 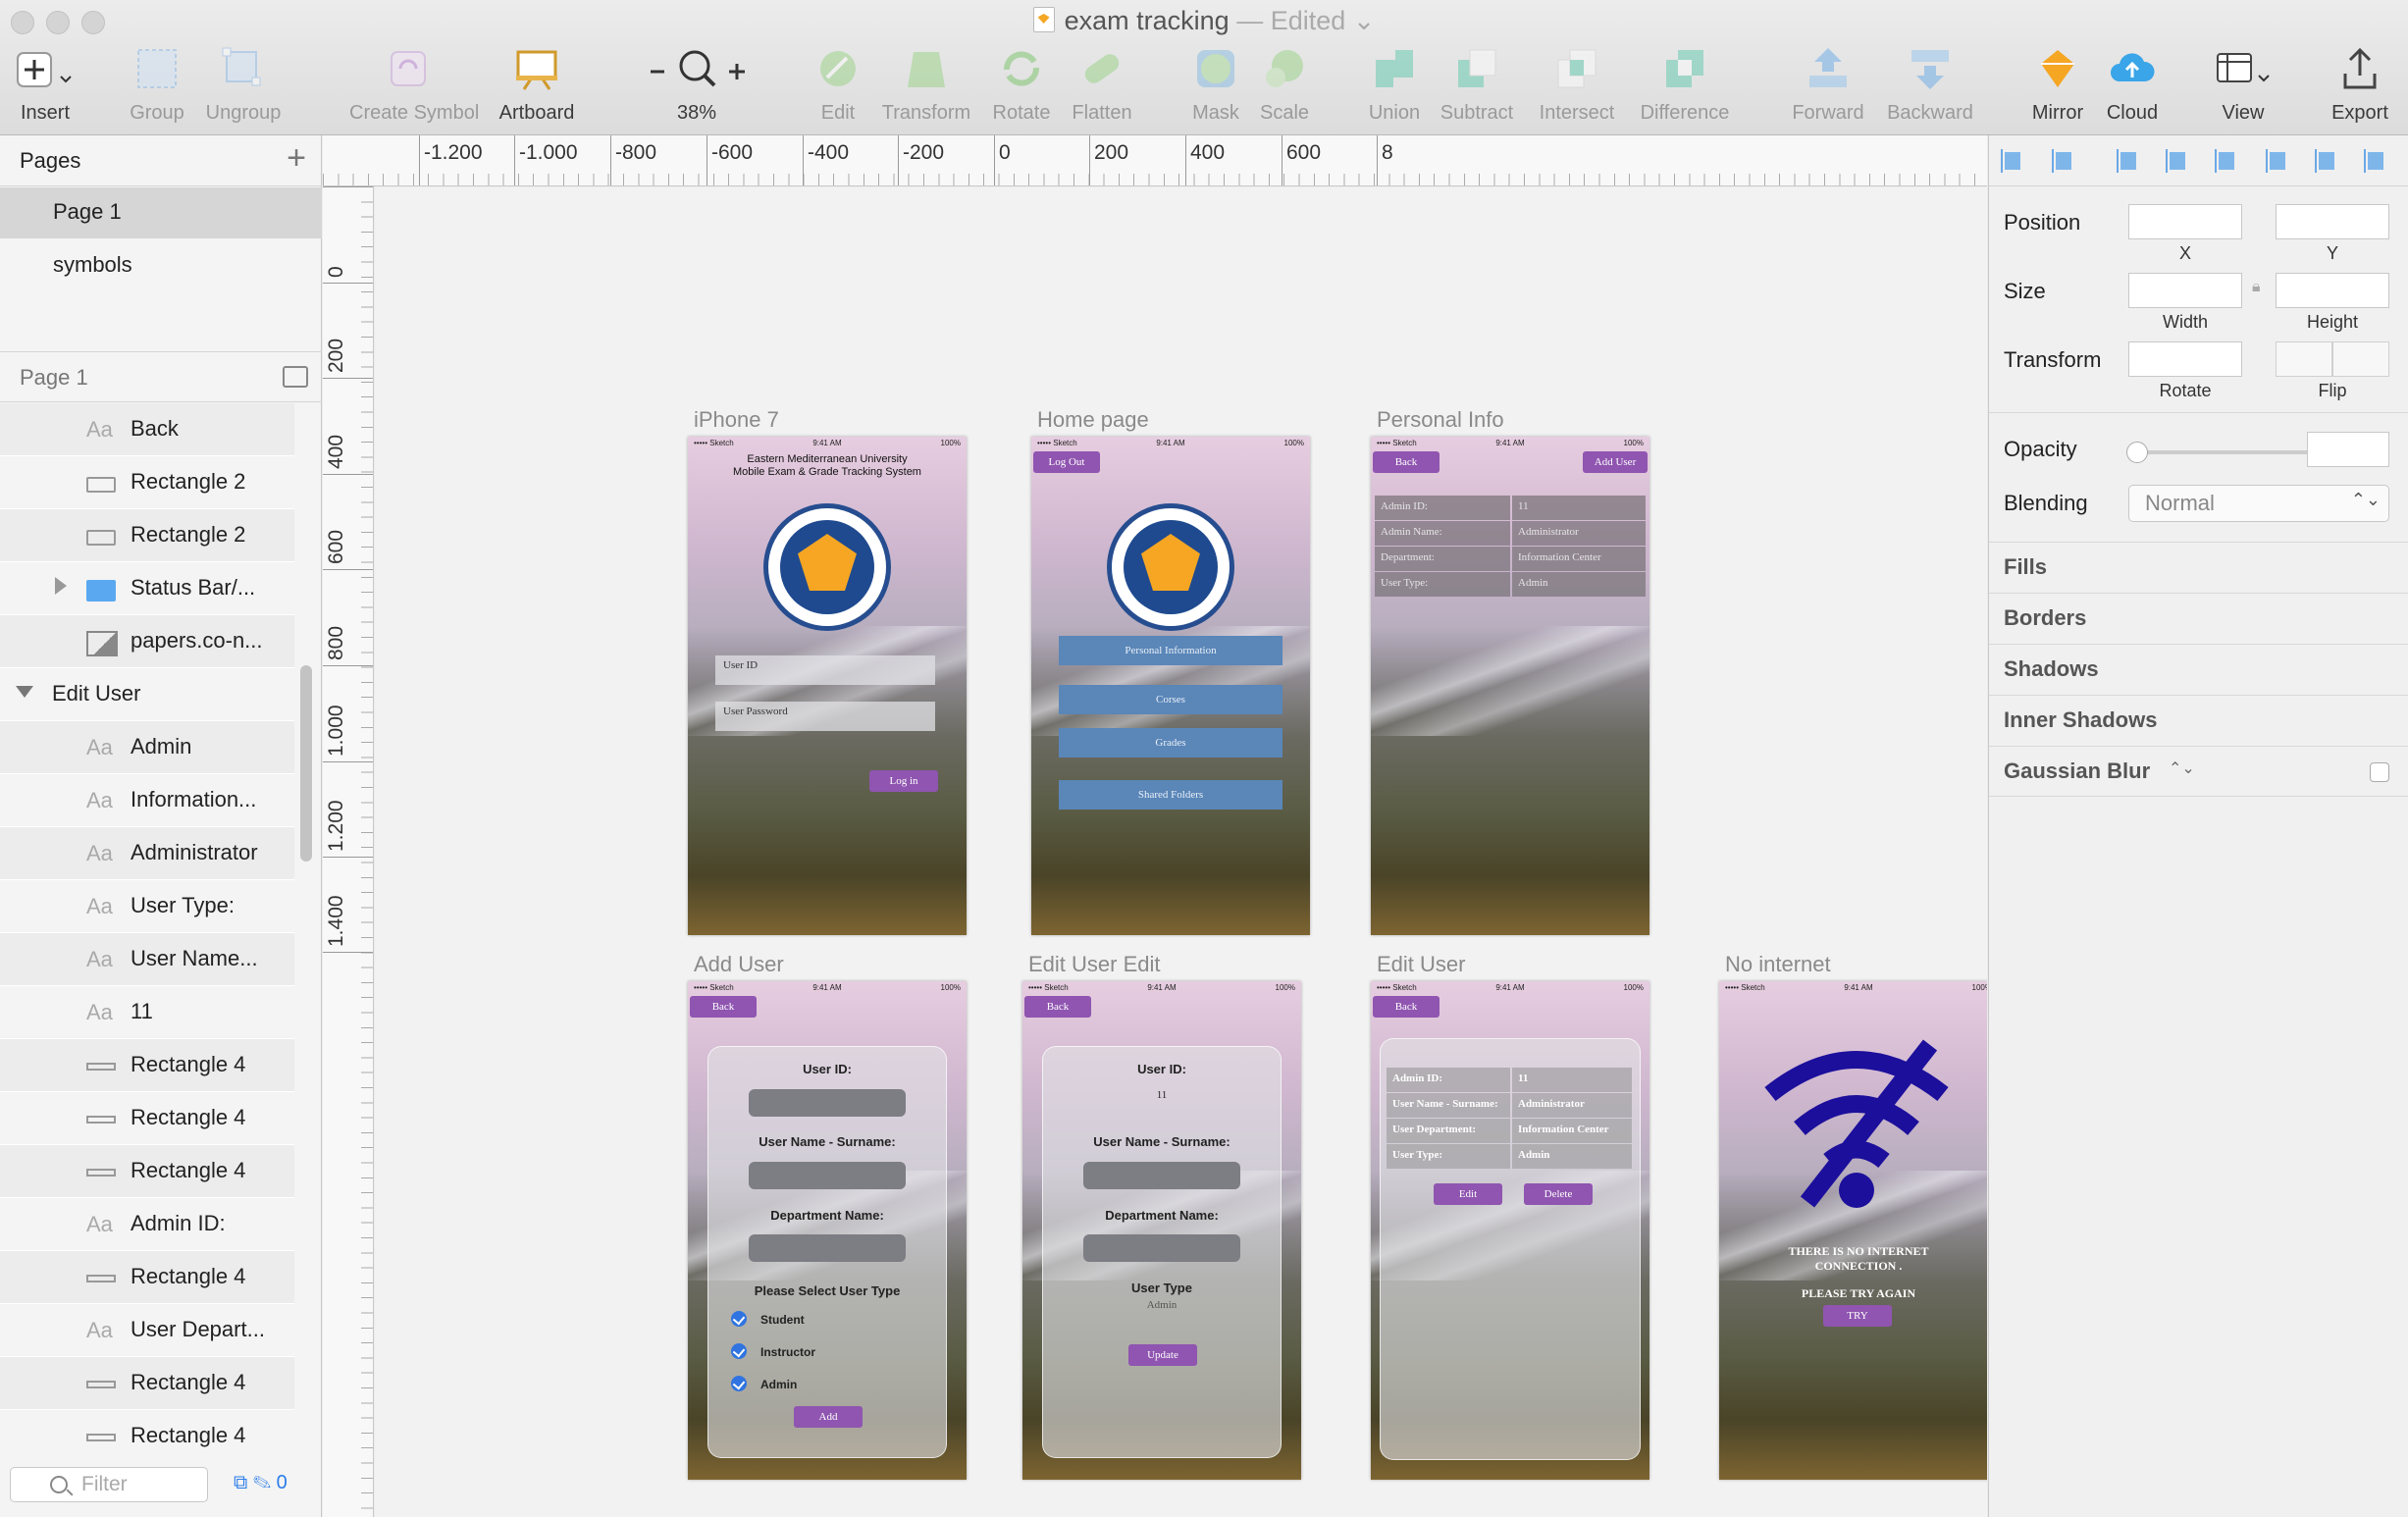 I want to click on blur-checkbox, so click(x=2379, y=772).